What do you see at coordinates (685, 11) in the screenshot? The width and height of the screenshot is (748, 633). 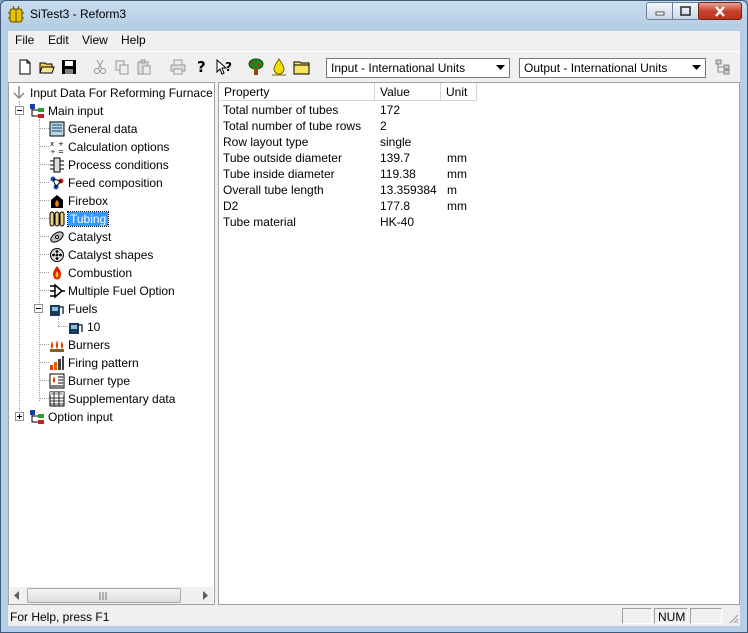 I see `maximize-button` at bounding box center [685, 11].